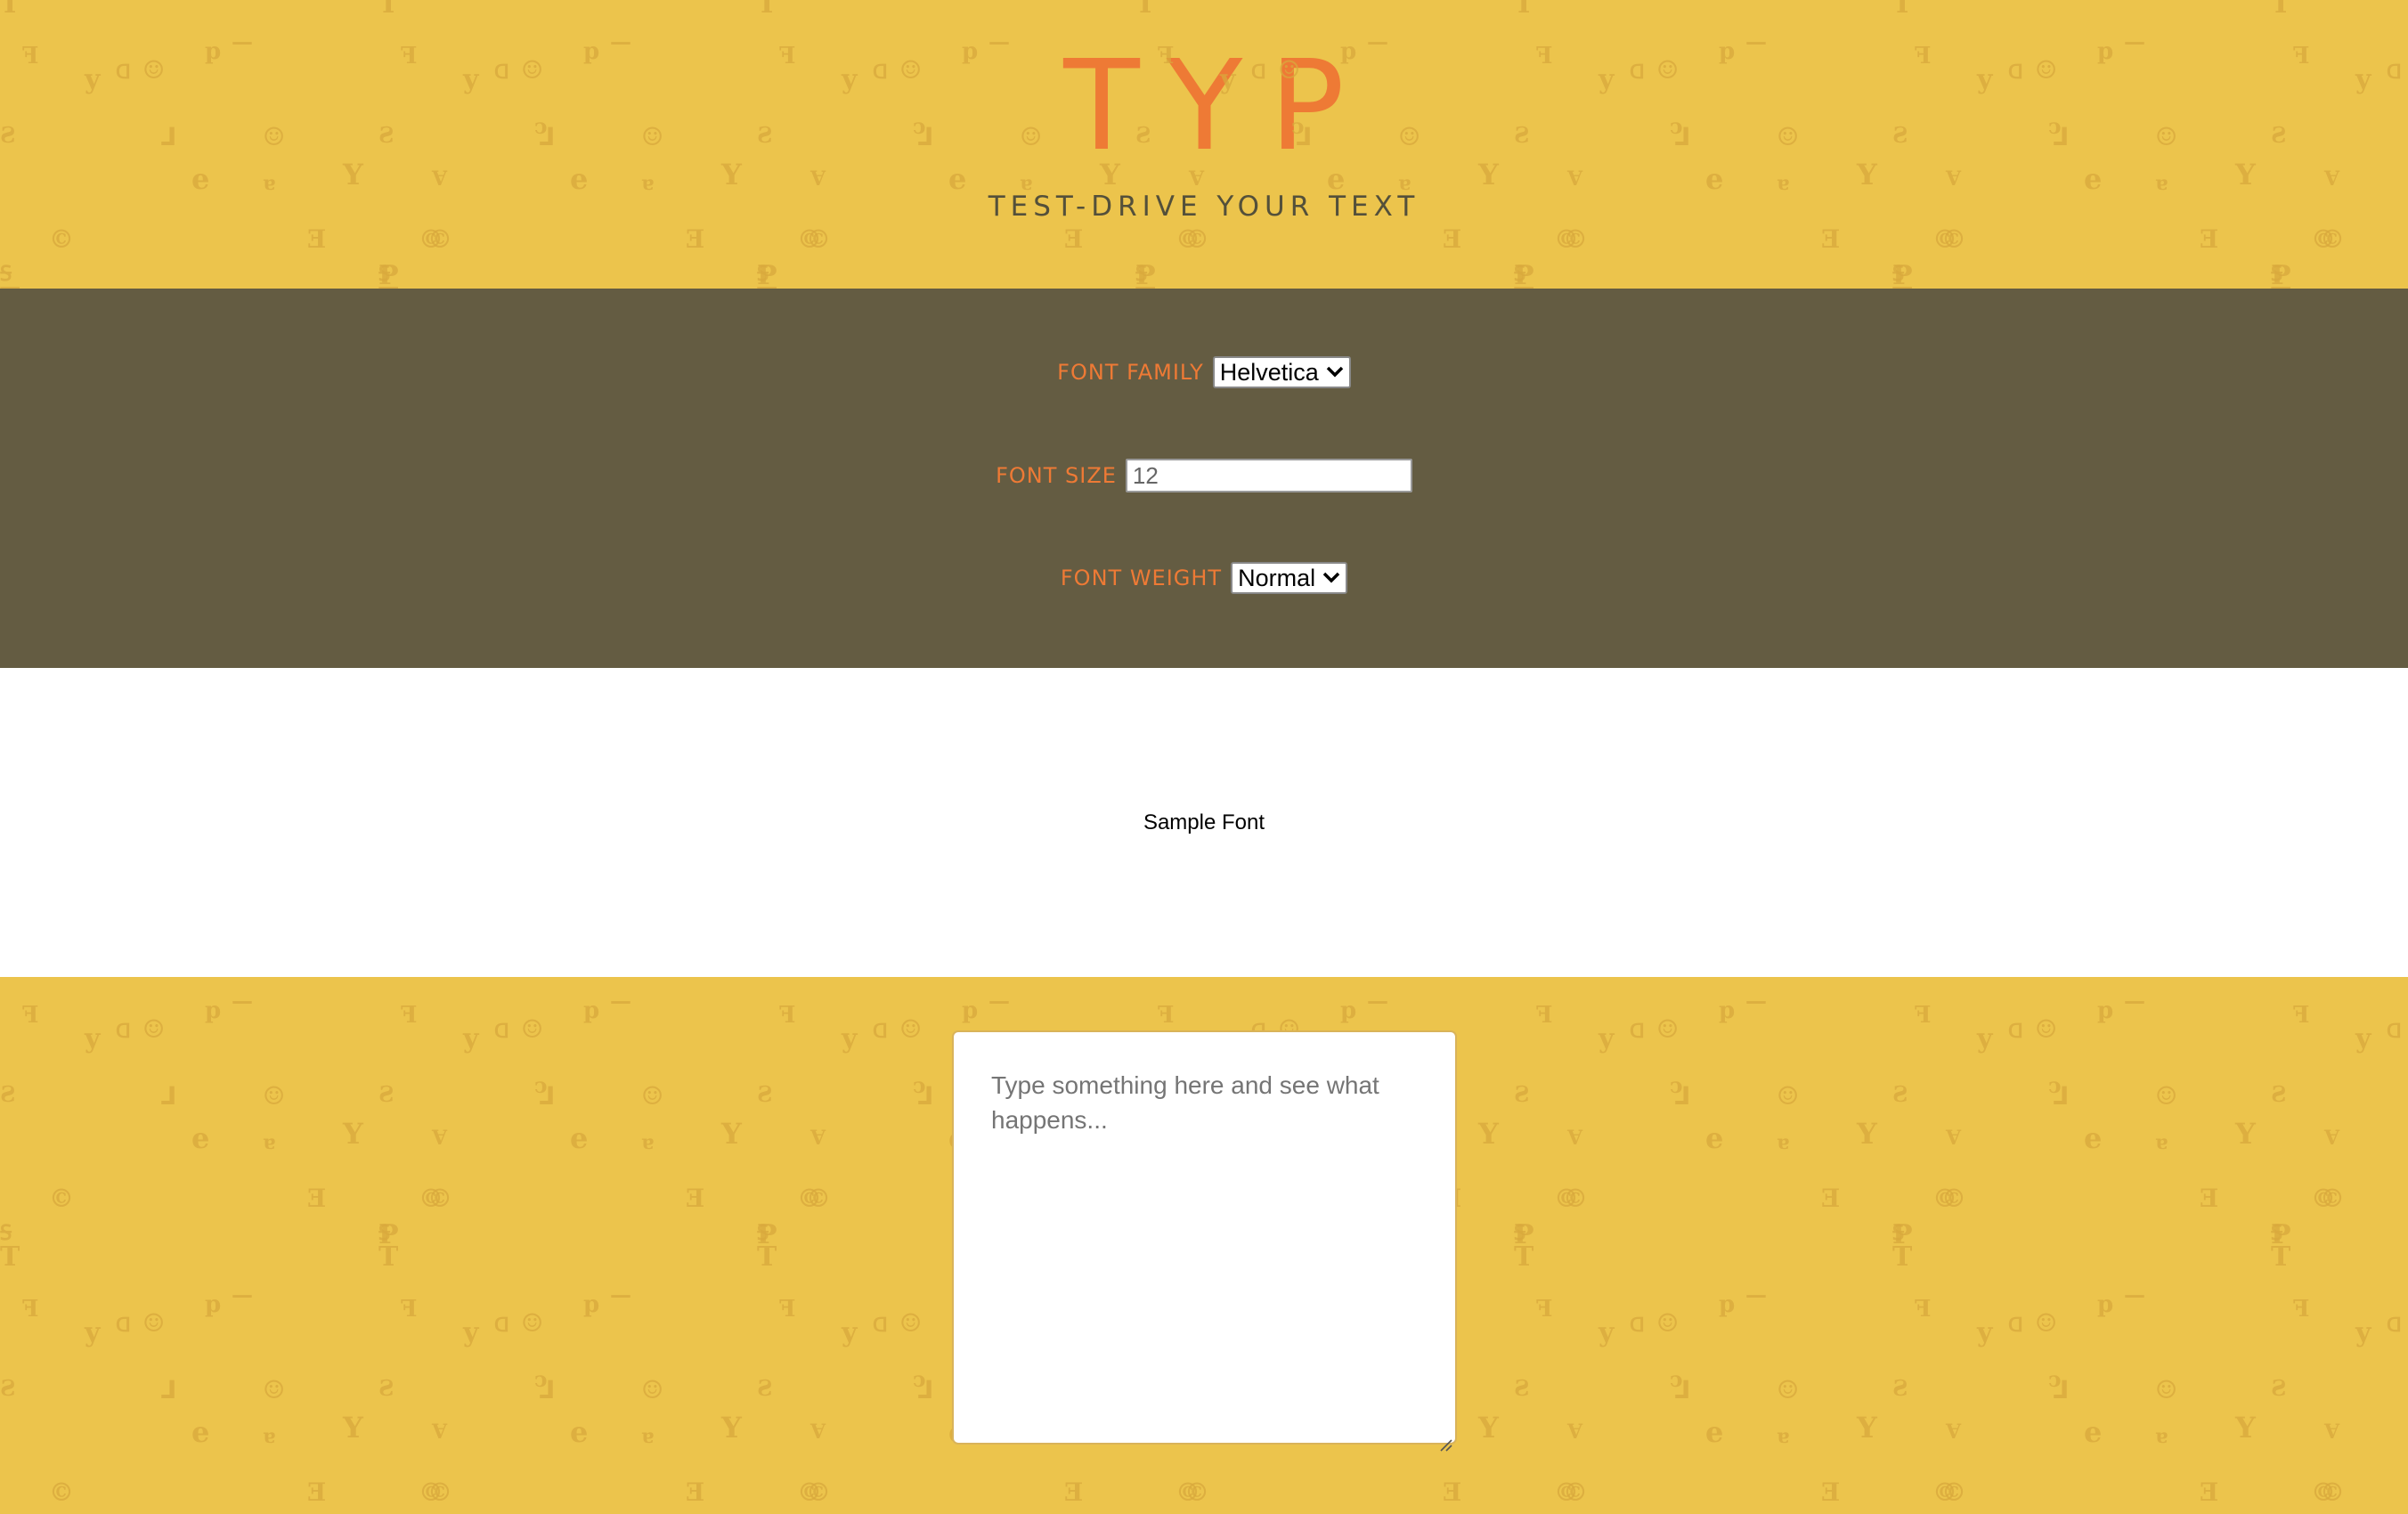  What do you see at coordinates (1281, 372) in the screenshot?
I see `font-family-select: Helvetica` at bounding box center [1281, 372].